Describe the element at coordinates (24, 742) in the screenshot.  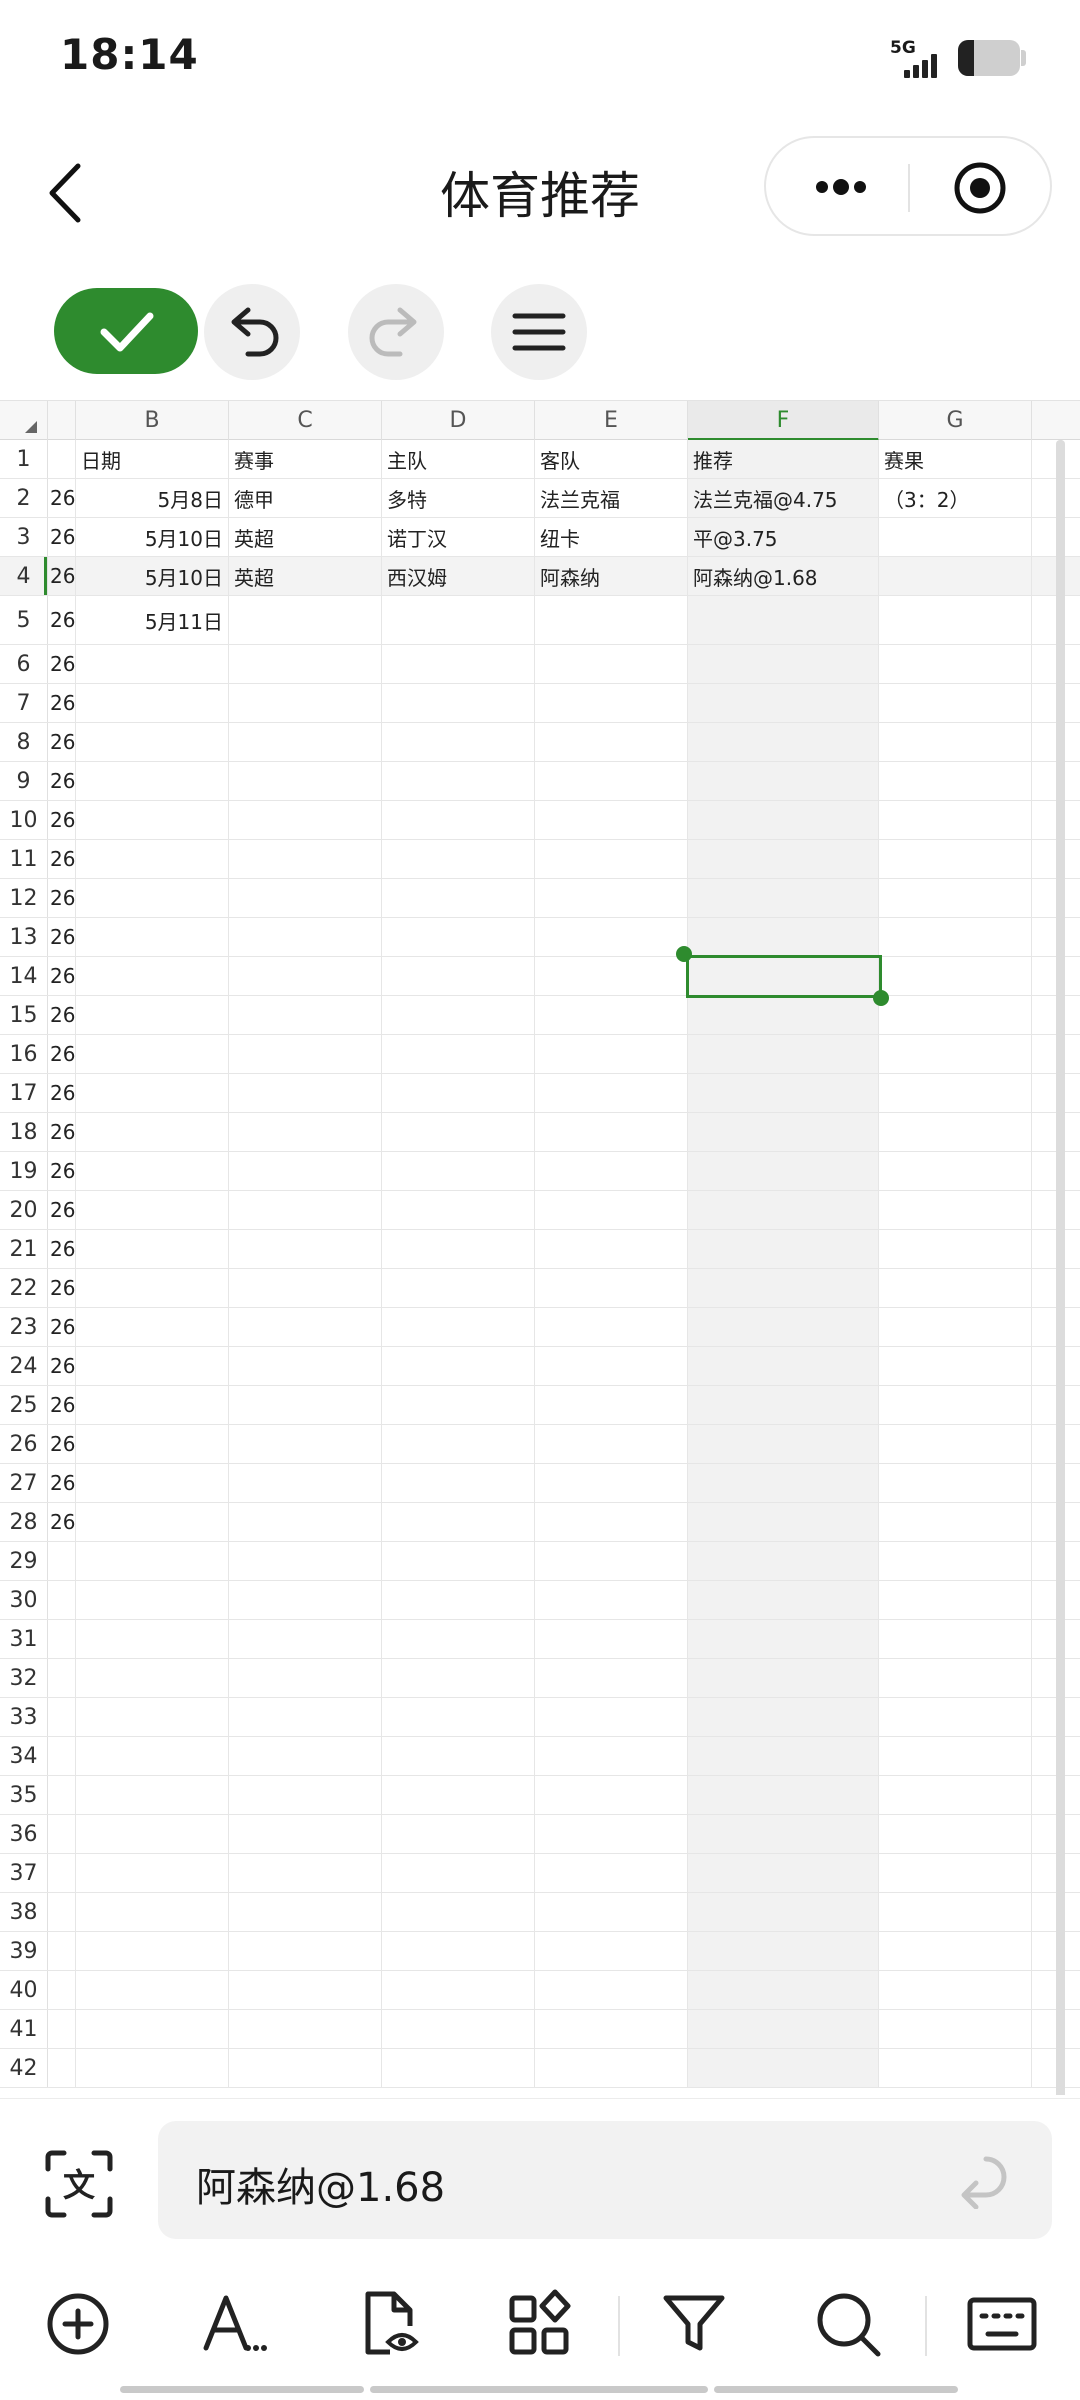
I see `row-header: 8` at that location.